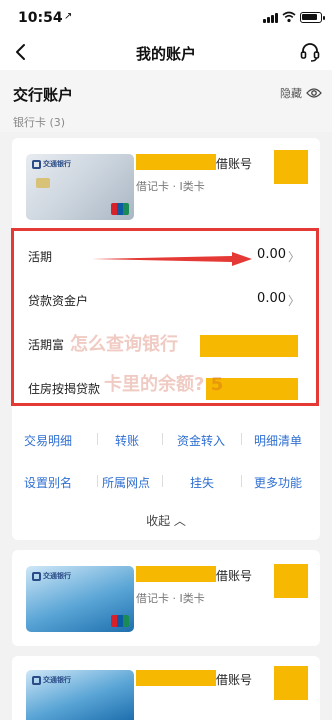  What do you see at coordinates (48, 440) in the screenshot?
I see `action-transactions: 交易明细` at bounding box center [48, 440].